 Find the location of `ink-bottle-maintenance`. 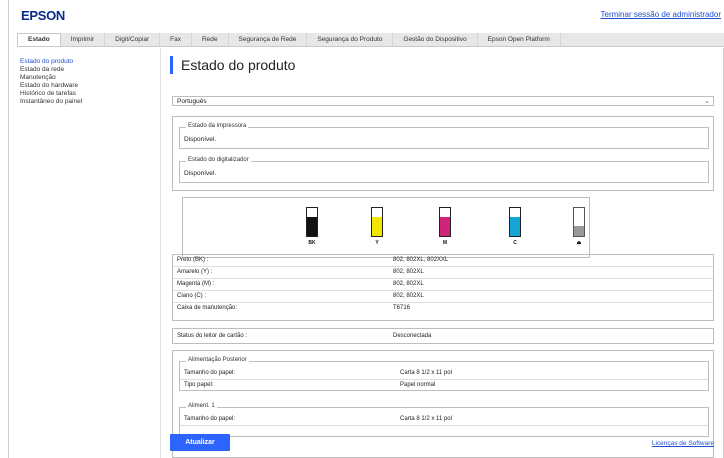

ink-bottle-maintenance is located at coordinates (579, 222).